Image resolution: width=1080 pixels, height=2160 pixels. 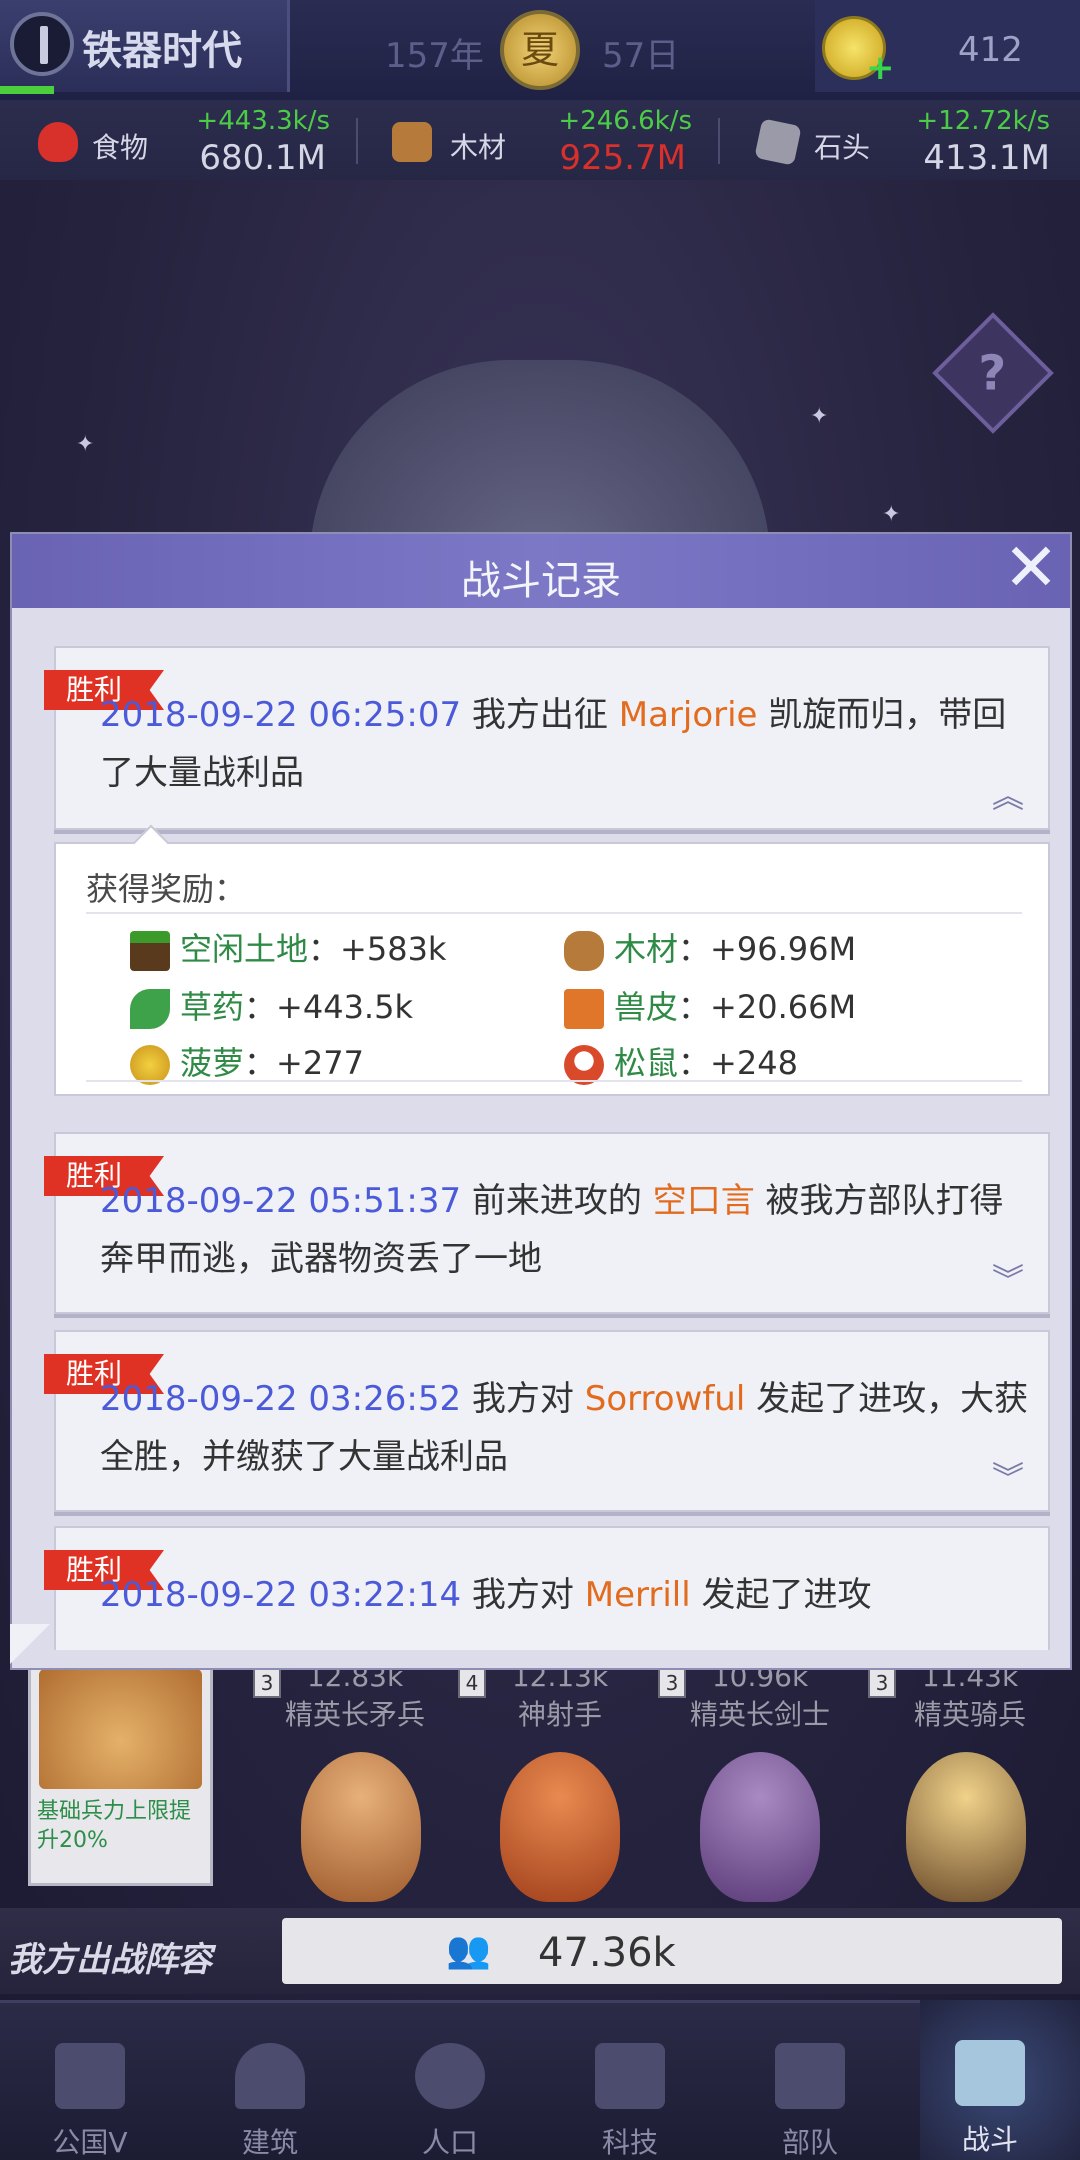 I want to click on archer-figure, so click(x=560, y=1827).